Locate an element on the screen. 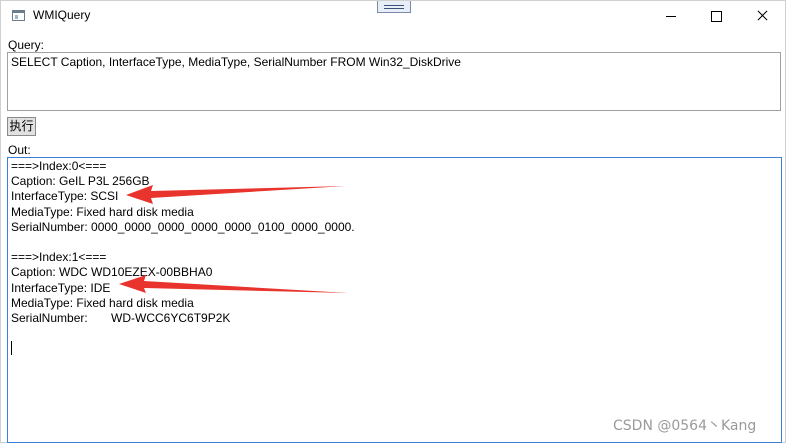  execute-button: 执行 is located at coordinates (21, 126).